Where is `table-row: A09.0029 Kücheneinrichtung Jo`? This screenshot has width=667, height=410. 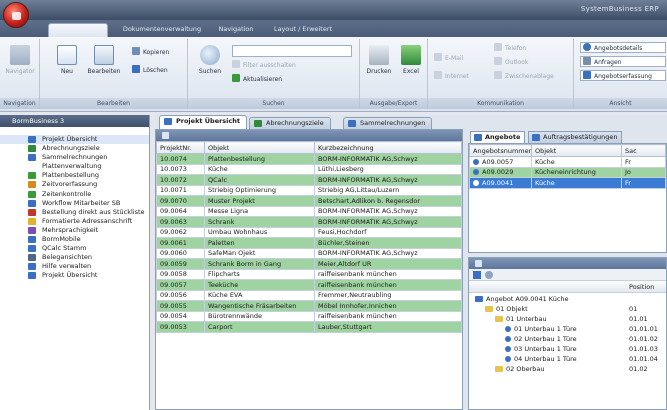
table-row: A09.0029 Kücheneinrichtung Jo is located at coordinates (567, 172).